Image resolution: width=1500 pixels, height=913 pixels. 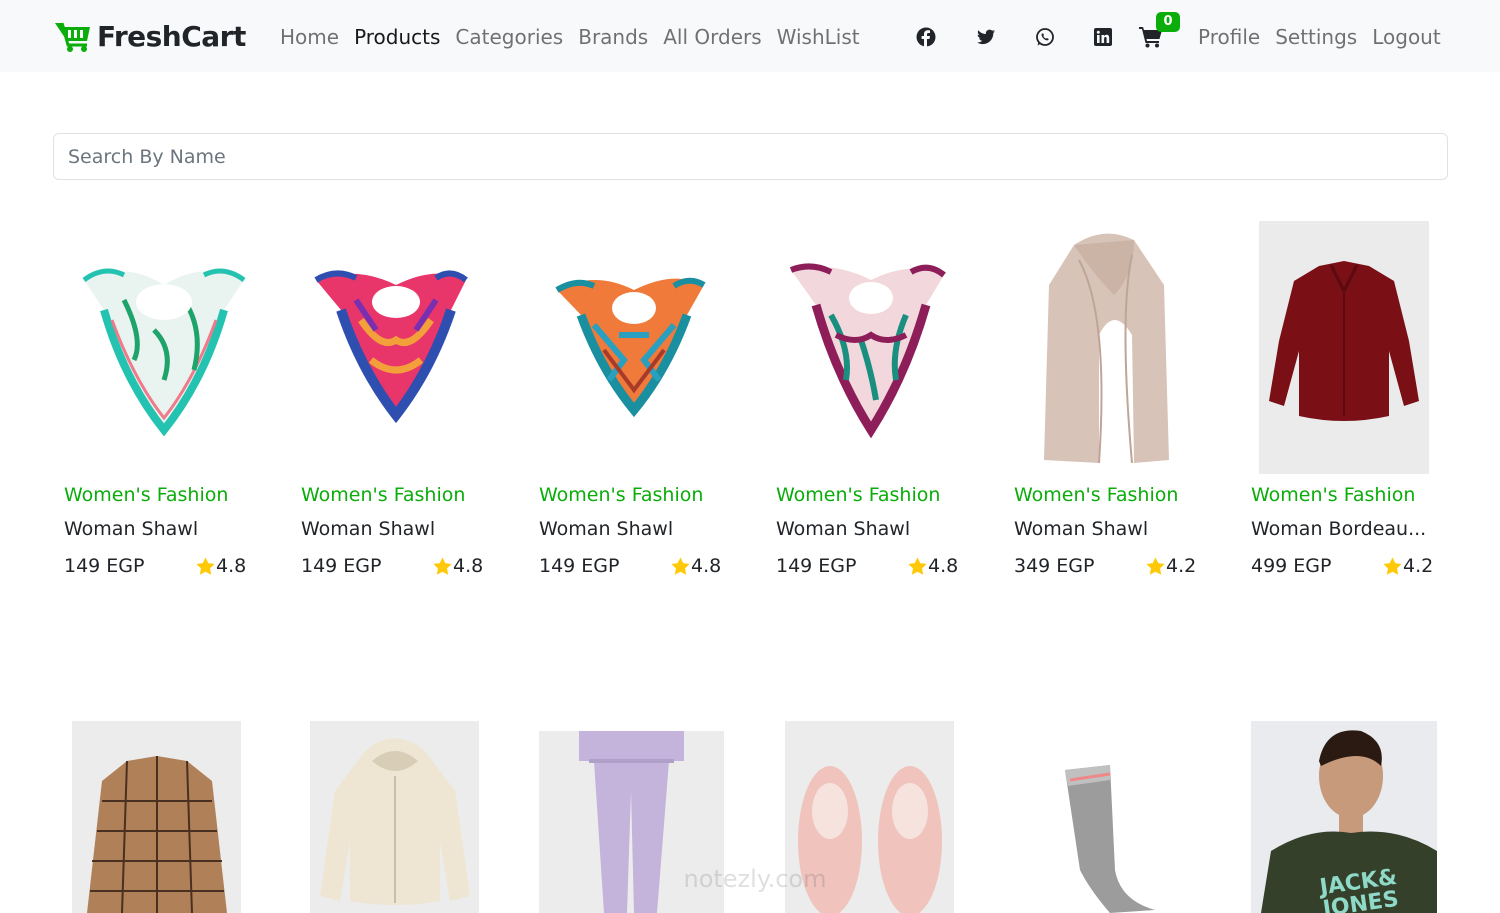 What do you see at coordinates (1344, 817) in the screenshot?
I see `product-image: JACK& JONES` at bounding box center [1344, 817].